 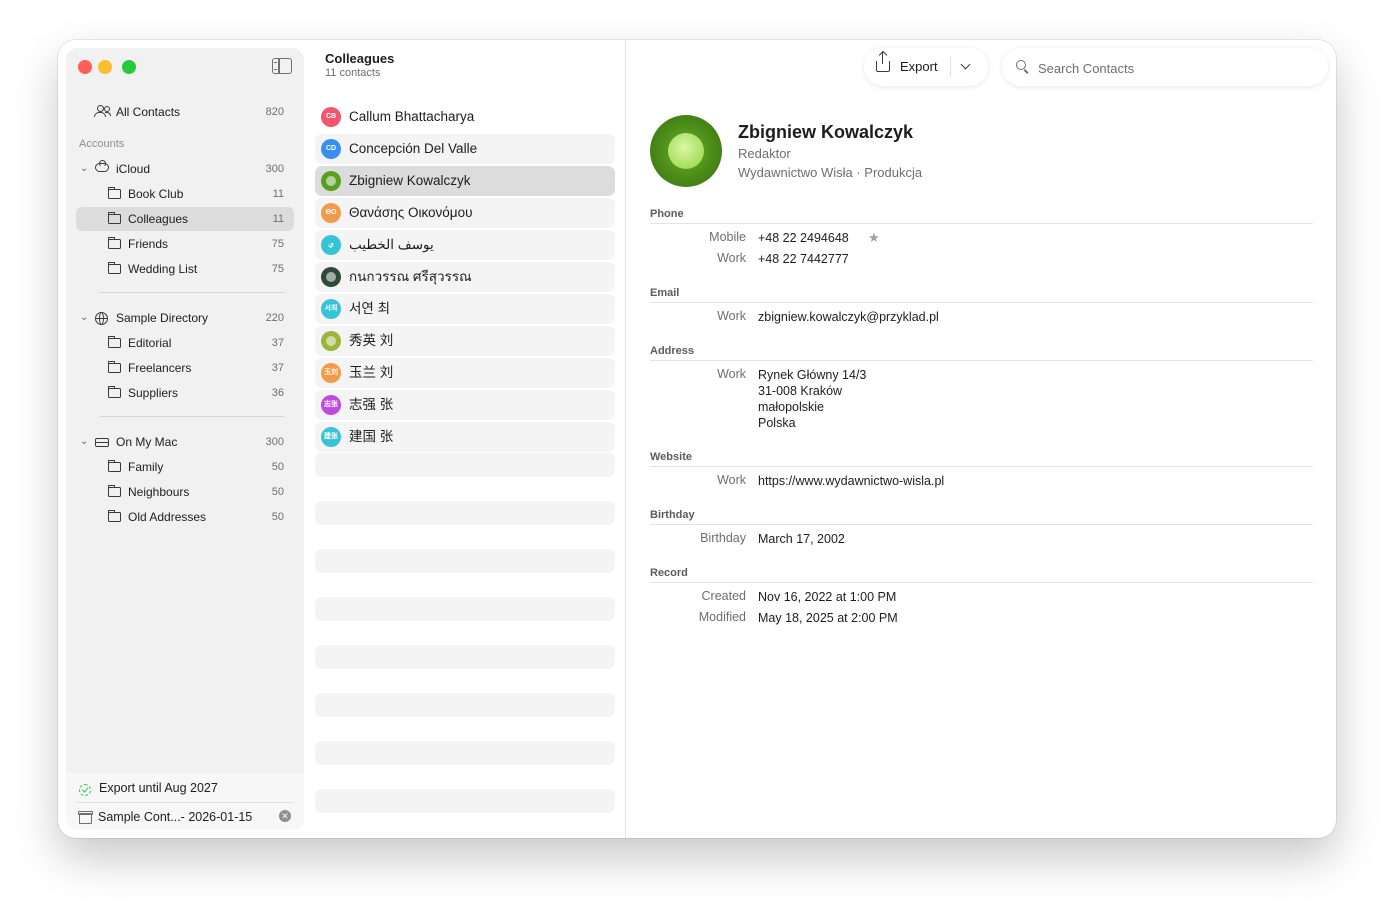 I want to click on chevron-down-icon, so click(x=965, y=64).